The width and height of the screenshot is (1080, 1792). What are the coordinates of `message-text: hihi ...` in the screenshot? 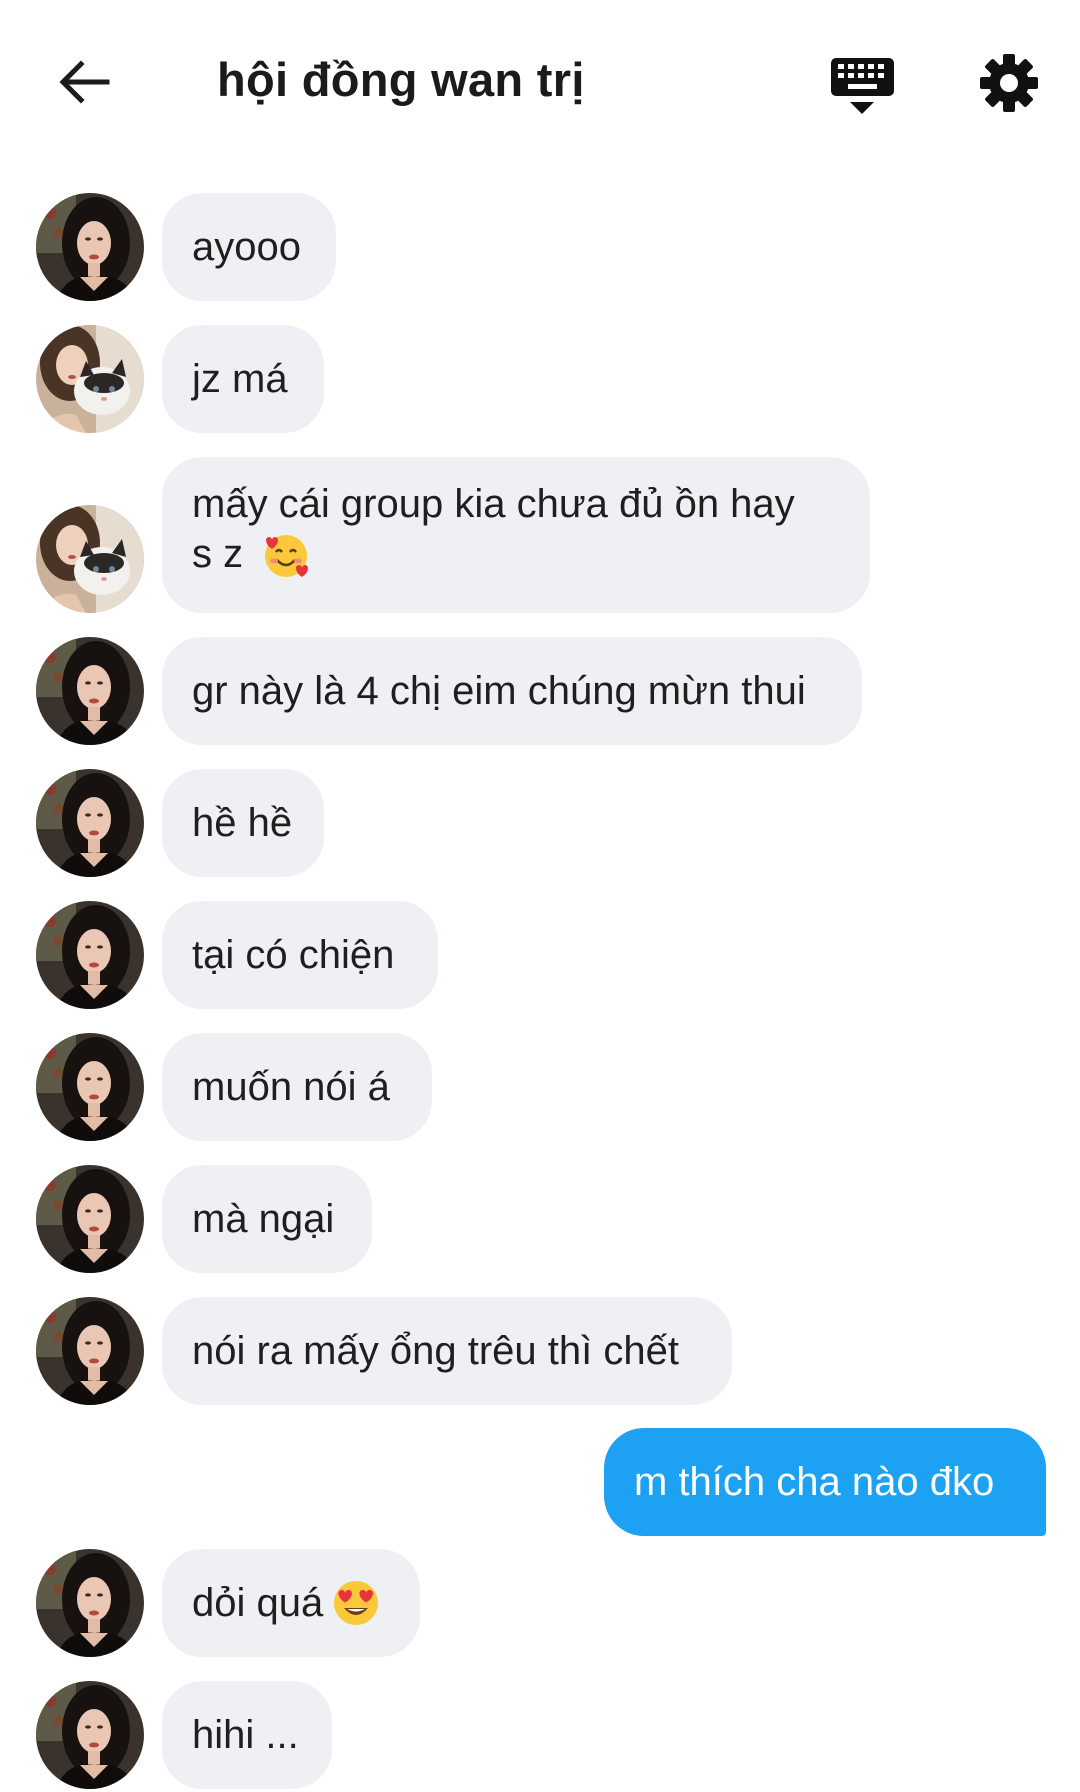 It's located at (245, 1735).